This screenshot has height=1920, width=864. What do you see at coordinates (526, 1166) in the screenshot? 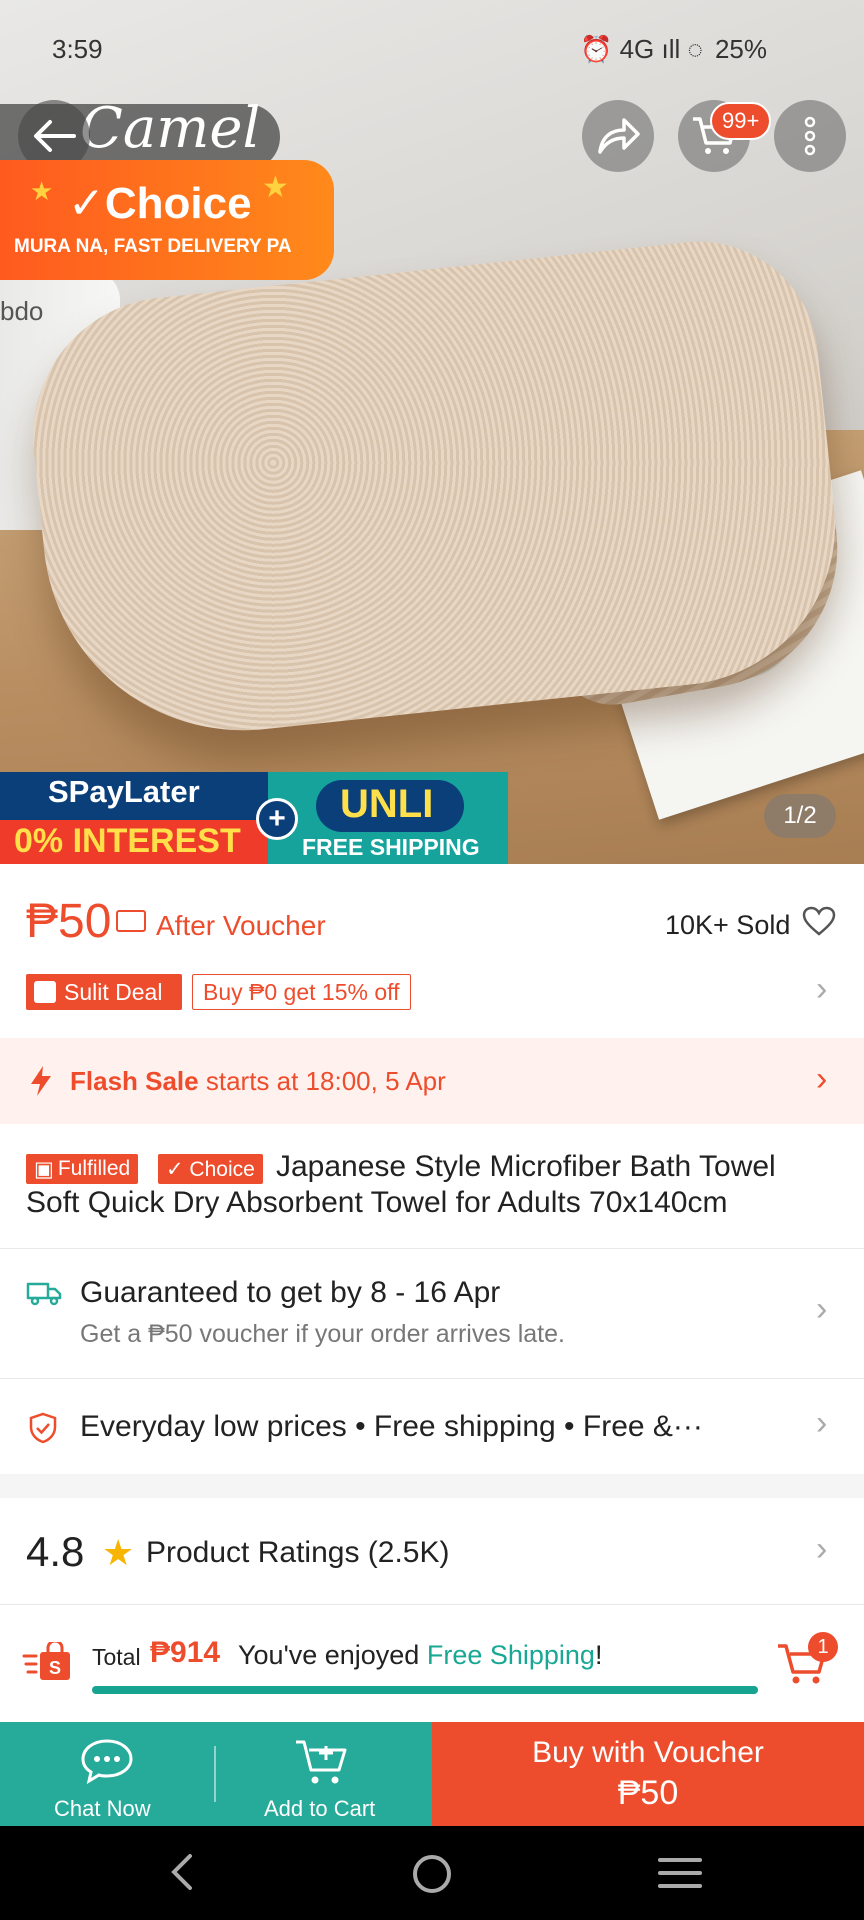
I see `product-title-line1: Japanese Style Microfiber Bath Towel` at bounding box center [526, 1166].